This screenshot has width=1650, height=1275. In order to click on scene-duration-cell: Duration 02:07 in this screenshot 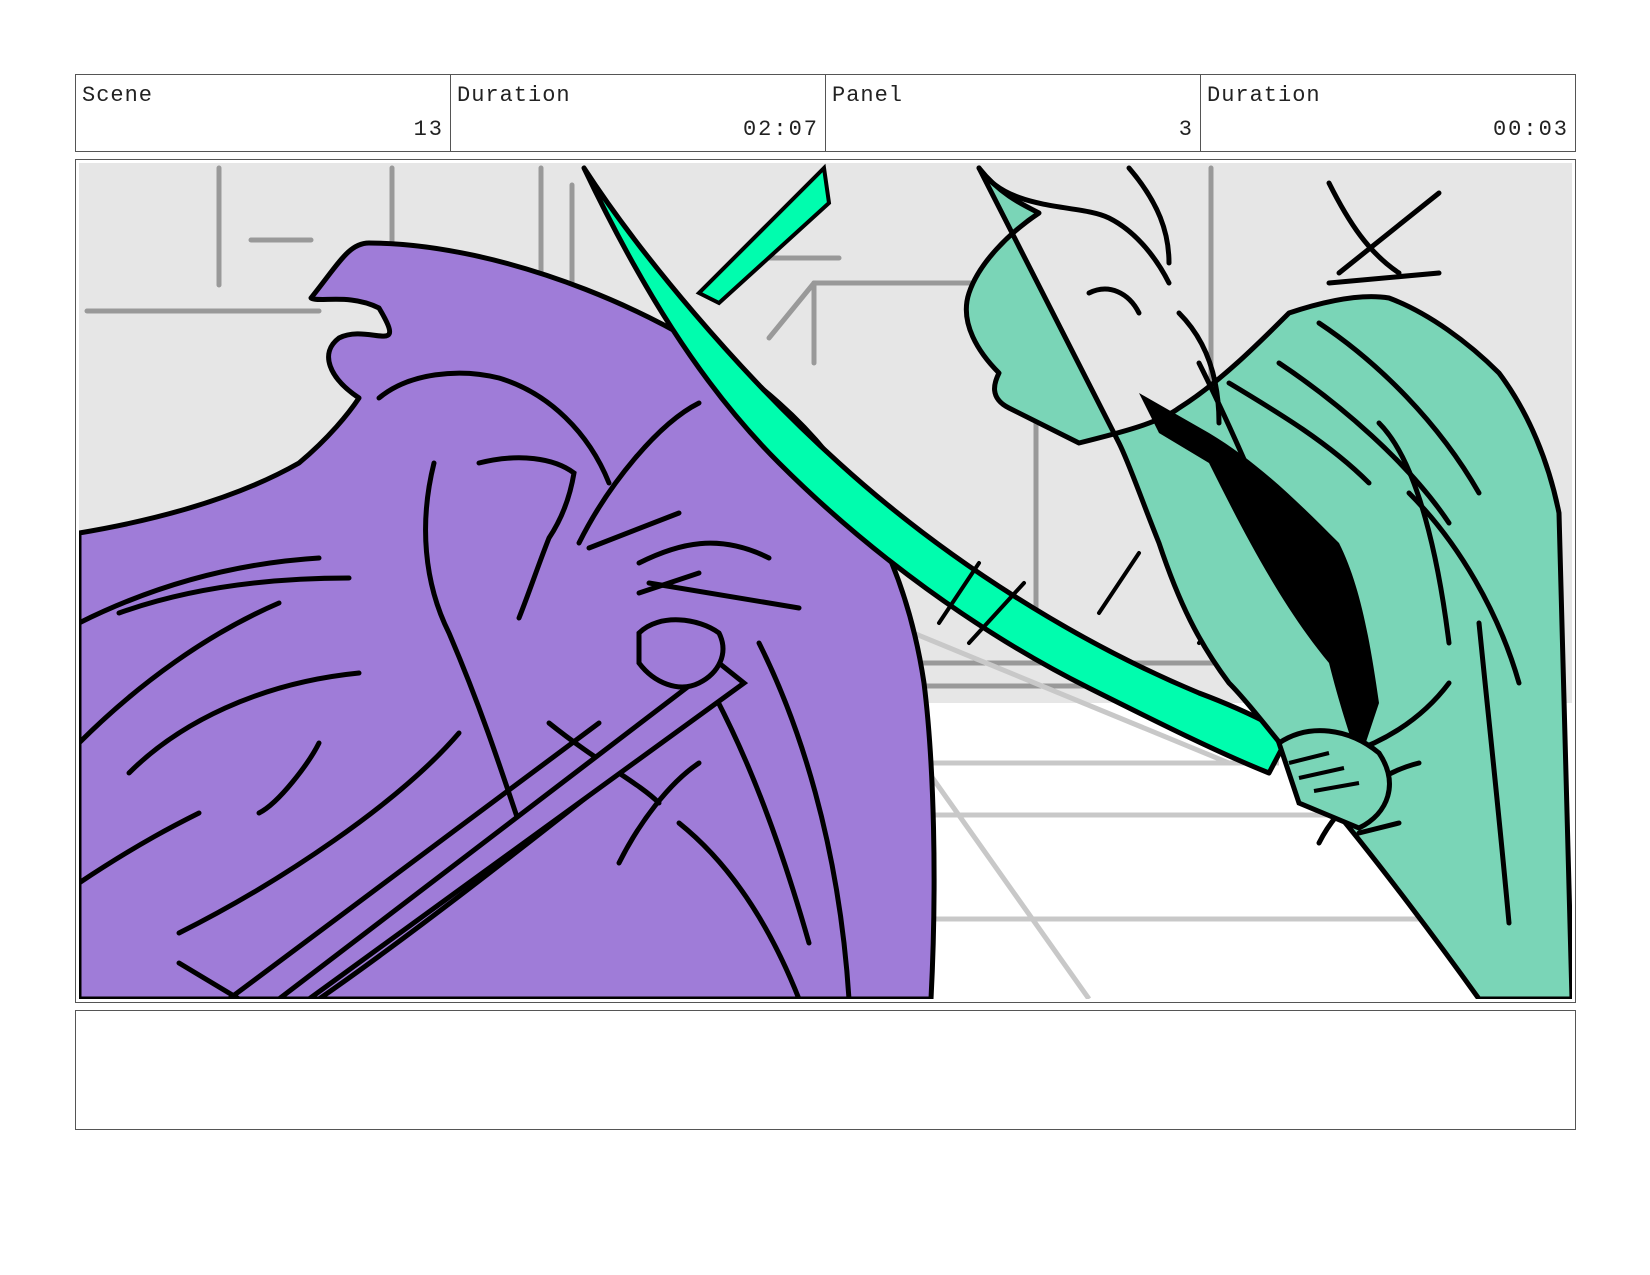, I will do `click(638, 113)`.